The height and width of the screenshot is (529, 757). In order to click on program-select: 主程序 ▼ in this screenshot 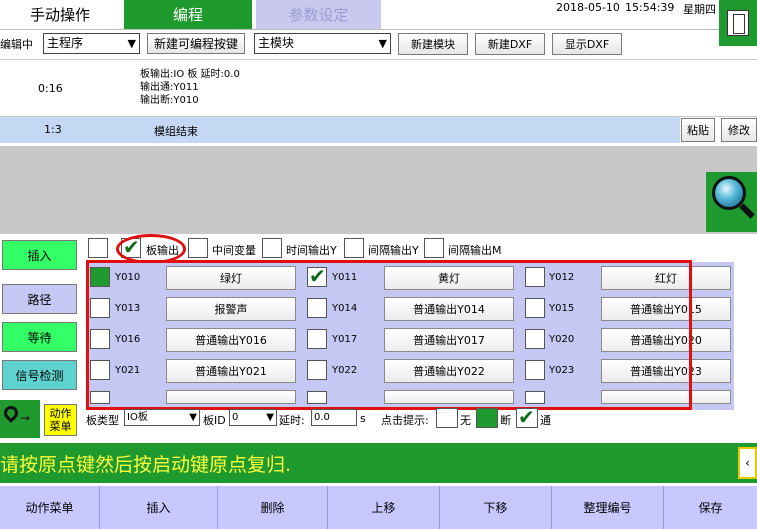, I will do `click(91, 43)`.